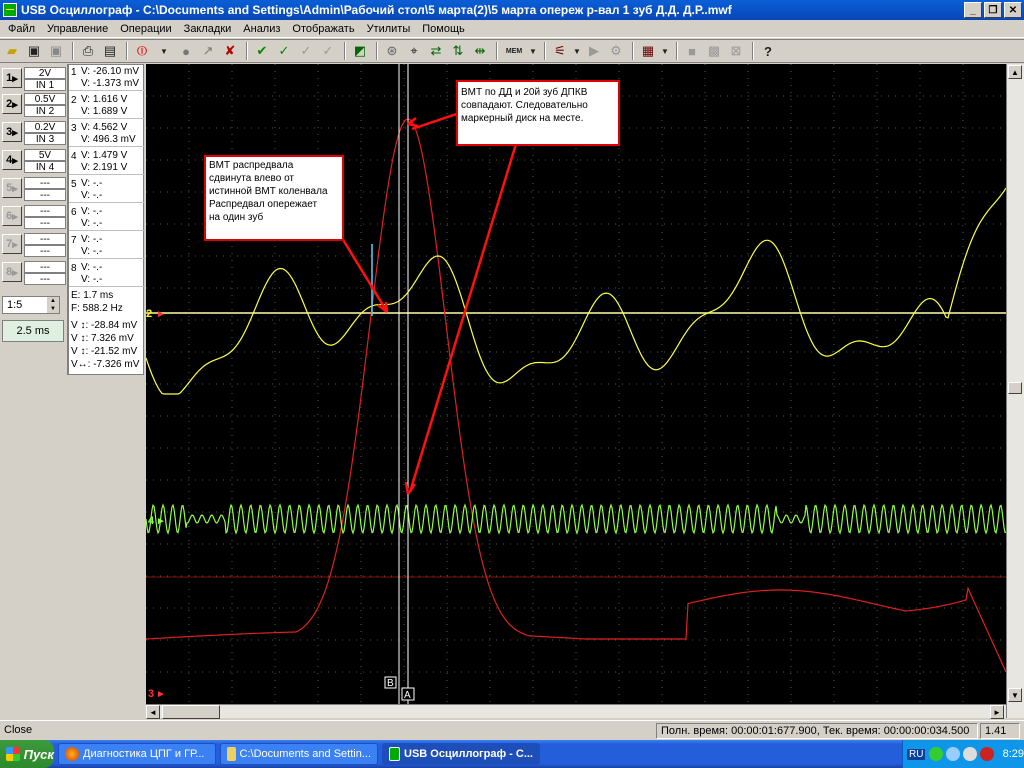  What do you see at coordinates (576, 711) in the screenshot?
I see `horizontal-scrollbar: ◄ ►` at bounding box center [576, 711].